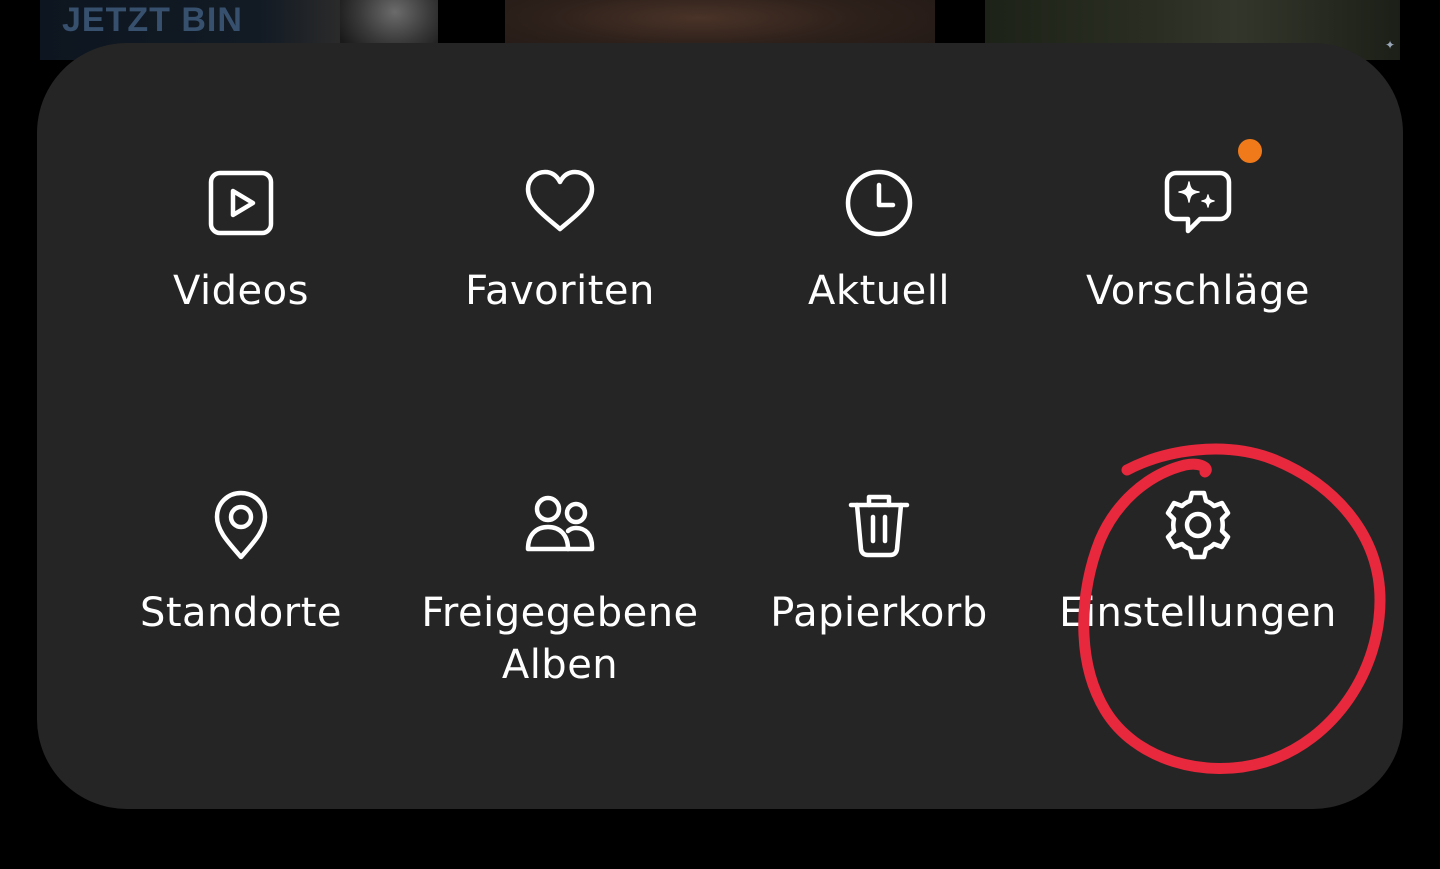 This screenshot has width=1440, height=869. What do you see at coordinates (1198, 525) in the screenshot?
I see `gear-icon` at bounding box center [1198, 525].